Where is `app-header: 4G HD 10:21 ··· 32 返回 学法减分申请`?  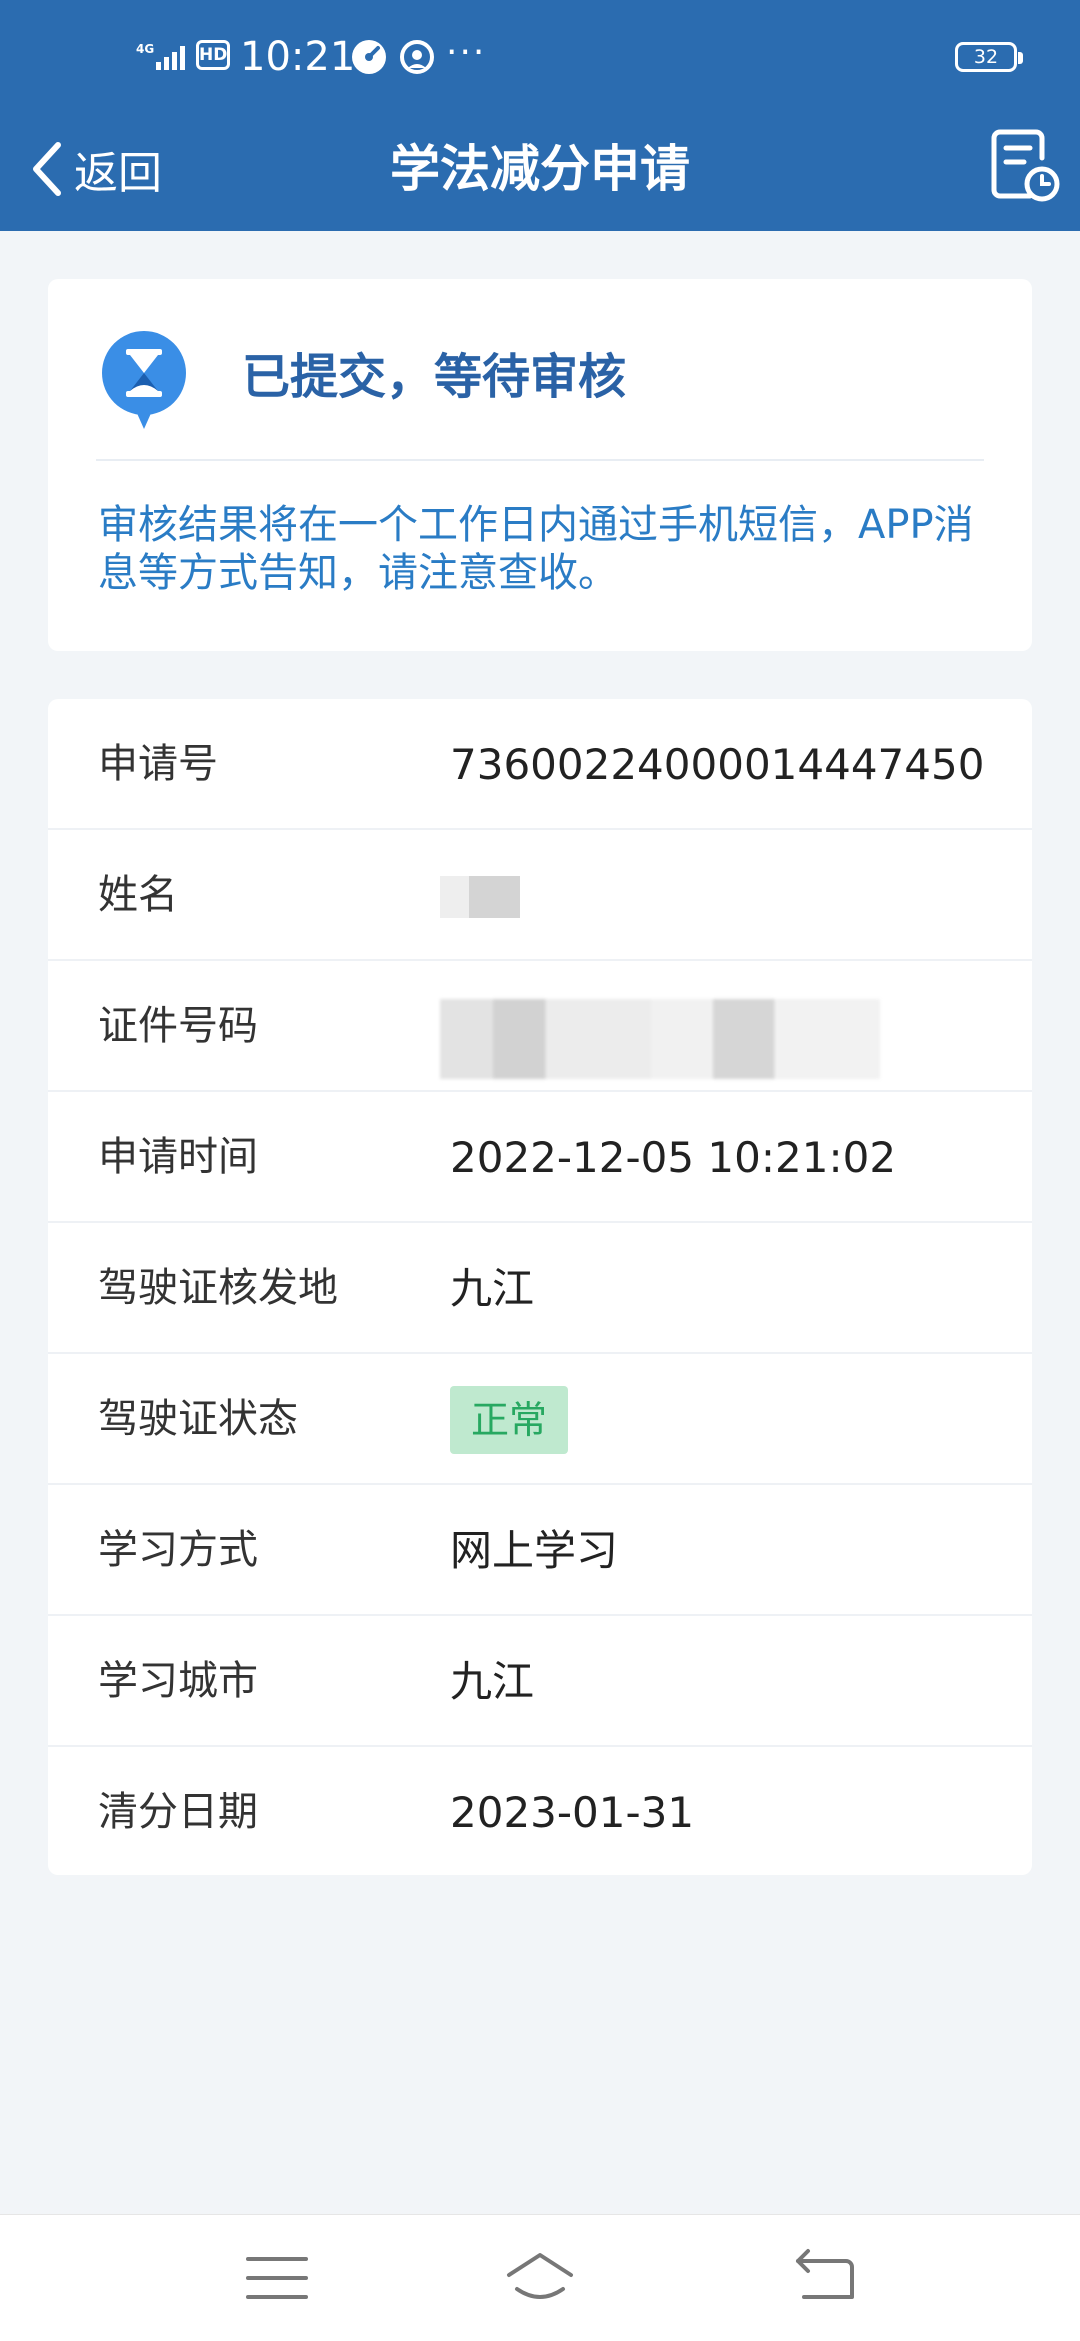 app-header: 4G HD 10:21 ··· 32 返回 学法减分申请 is located at coordinates (540, 115).